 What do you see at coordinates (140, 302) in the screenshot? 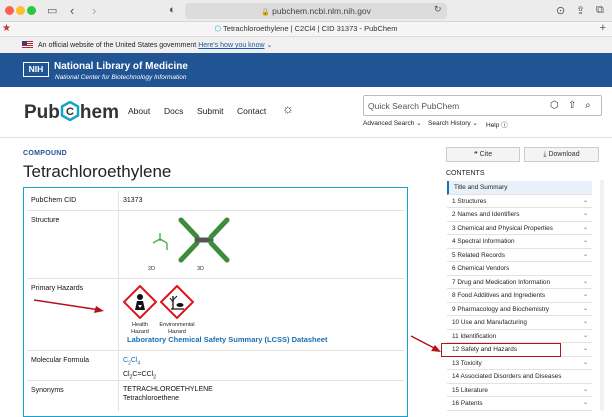
I see `health-hazard-icon` at bounding box center [140, 302].